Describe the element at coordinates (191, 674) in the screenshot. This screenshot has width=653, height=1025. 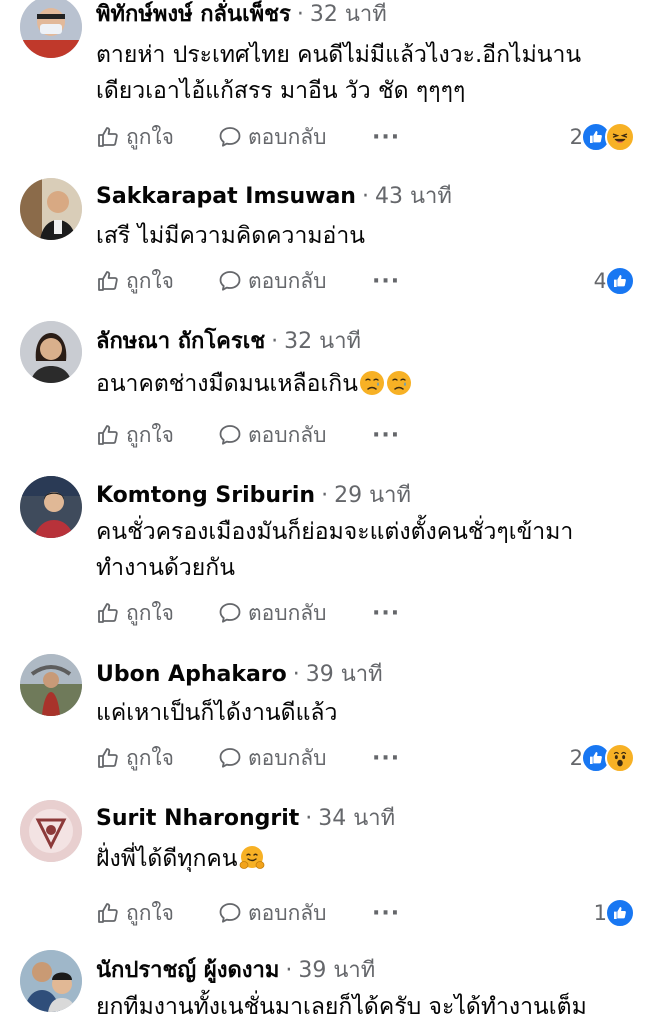
I see `comment-author: Ubon Aphakaro` at that location.